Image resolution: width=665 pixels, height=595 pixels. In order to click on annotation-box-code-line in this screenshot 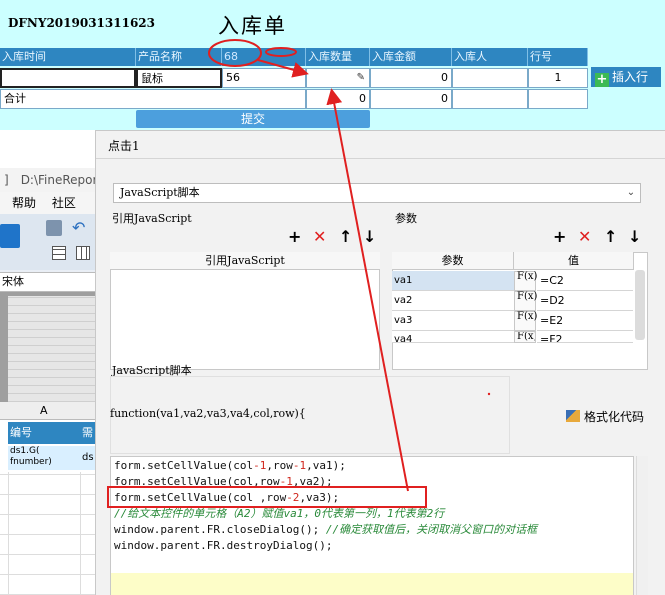, I will do `click(267, 497)`.